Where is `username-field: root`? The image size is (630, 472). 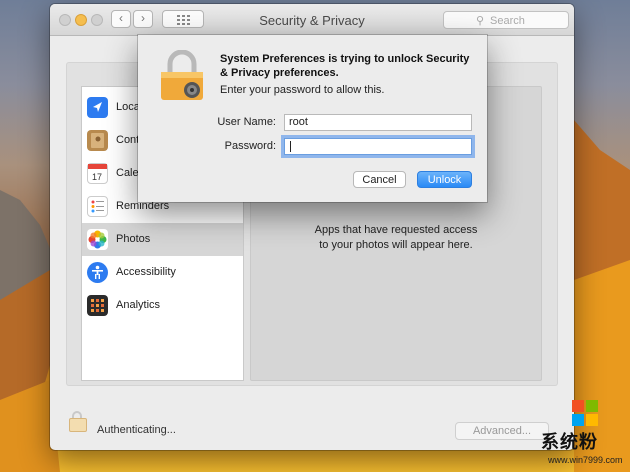
username-field: root is located at coordinates (378, 122).